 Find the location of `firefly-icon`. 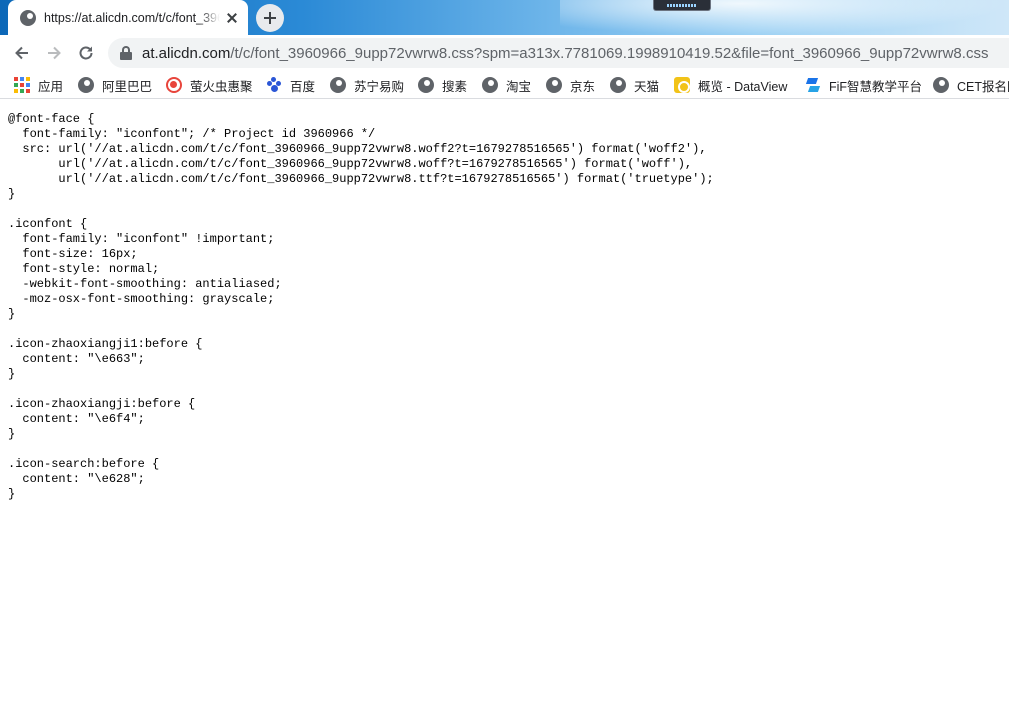

firefly-icon is located at coordinates (174, 85).